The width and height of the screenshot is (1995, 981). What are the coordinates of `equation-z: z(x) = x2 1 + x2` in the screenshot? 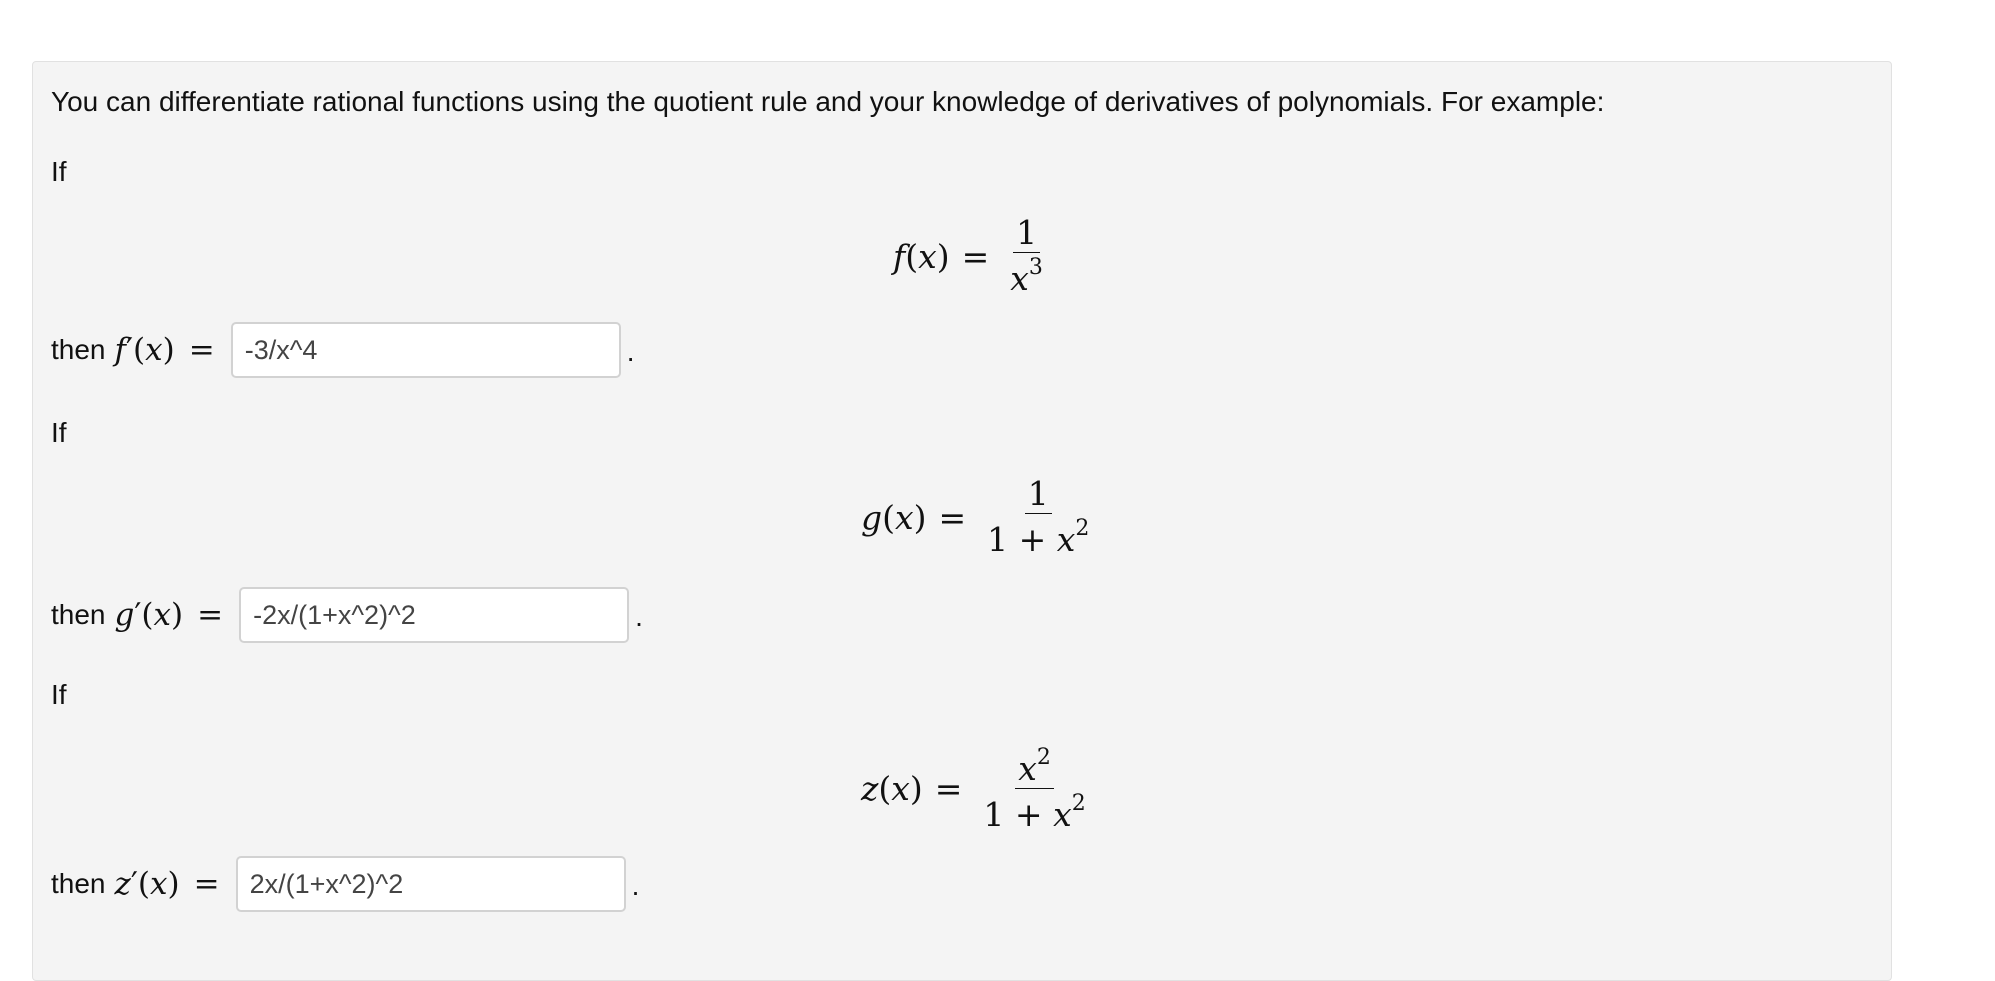 It's located at (977, 788).